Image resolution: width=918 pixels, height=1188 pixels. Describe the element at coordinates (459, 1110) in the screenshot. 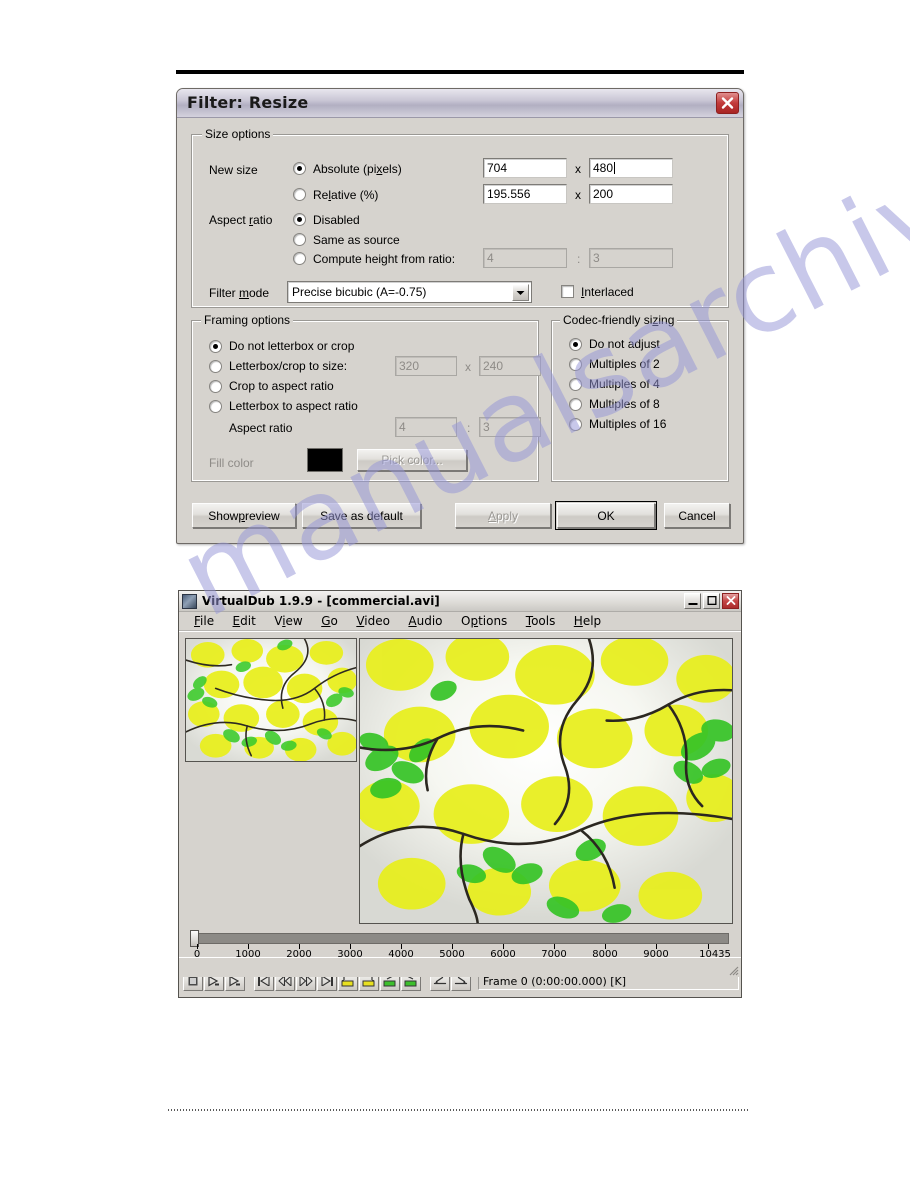

I see `page-bottom-rule` at that location.